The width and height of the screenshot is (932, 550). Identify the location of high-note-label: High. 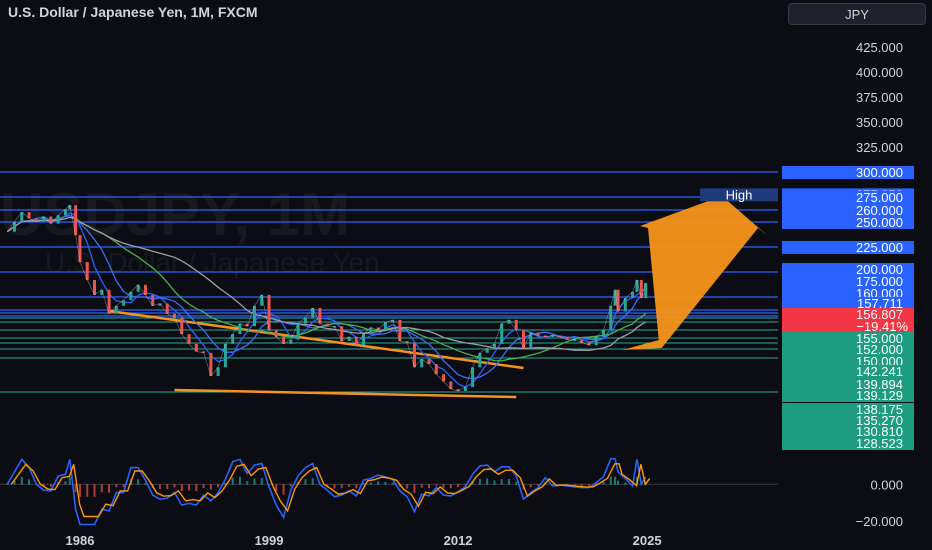
(739, 194).